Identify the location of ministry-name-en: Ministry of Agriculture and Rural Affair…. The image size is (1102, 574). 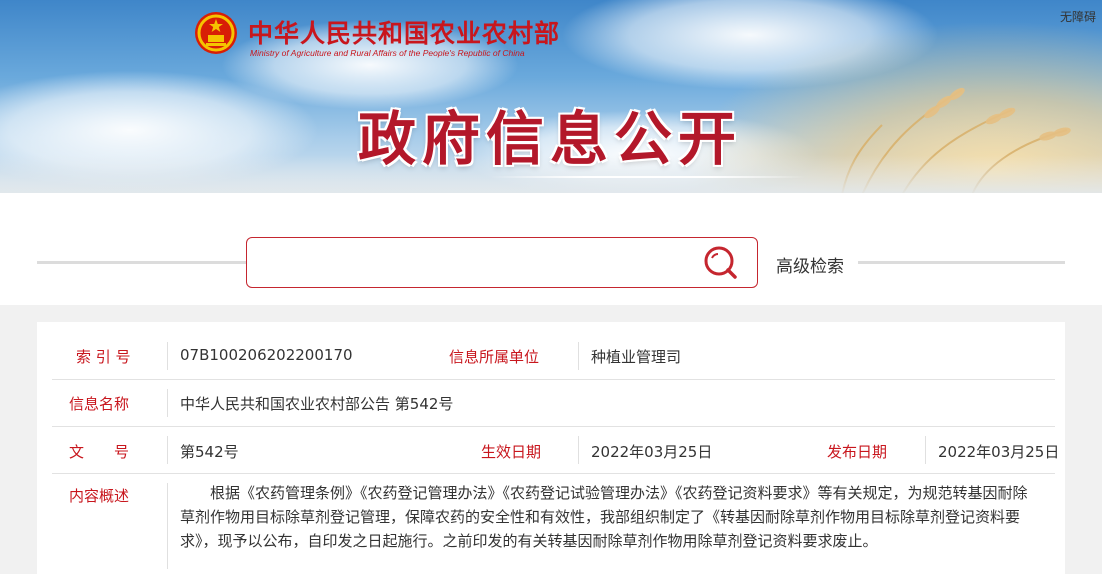
(387, 53).